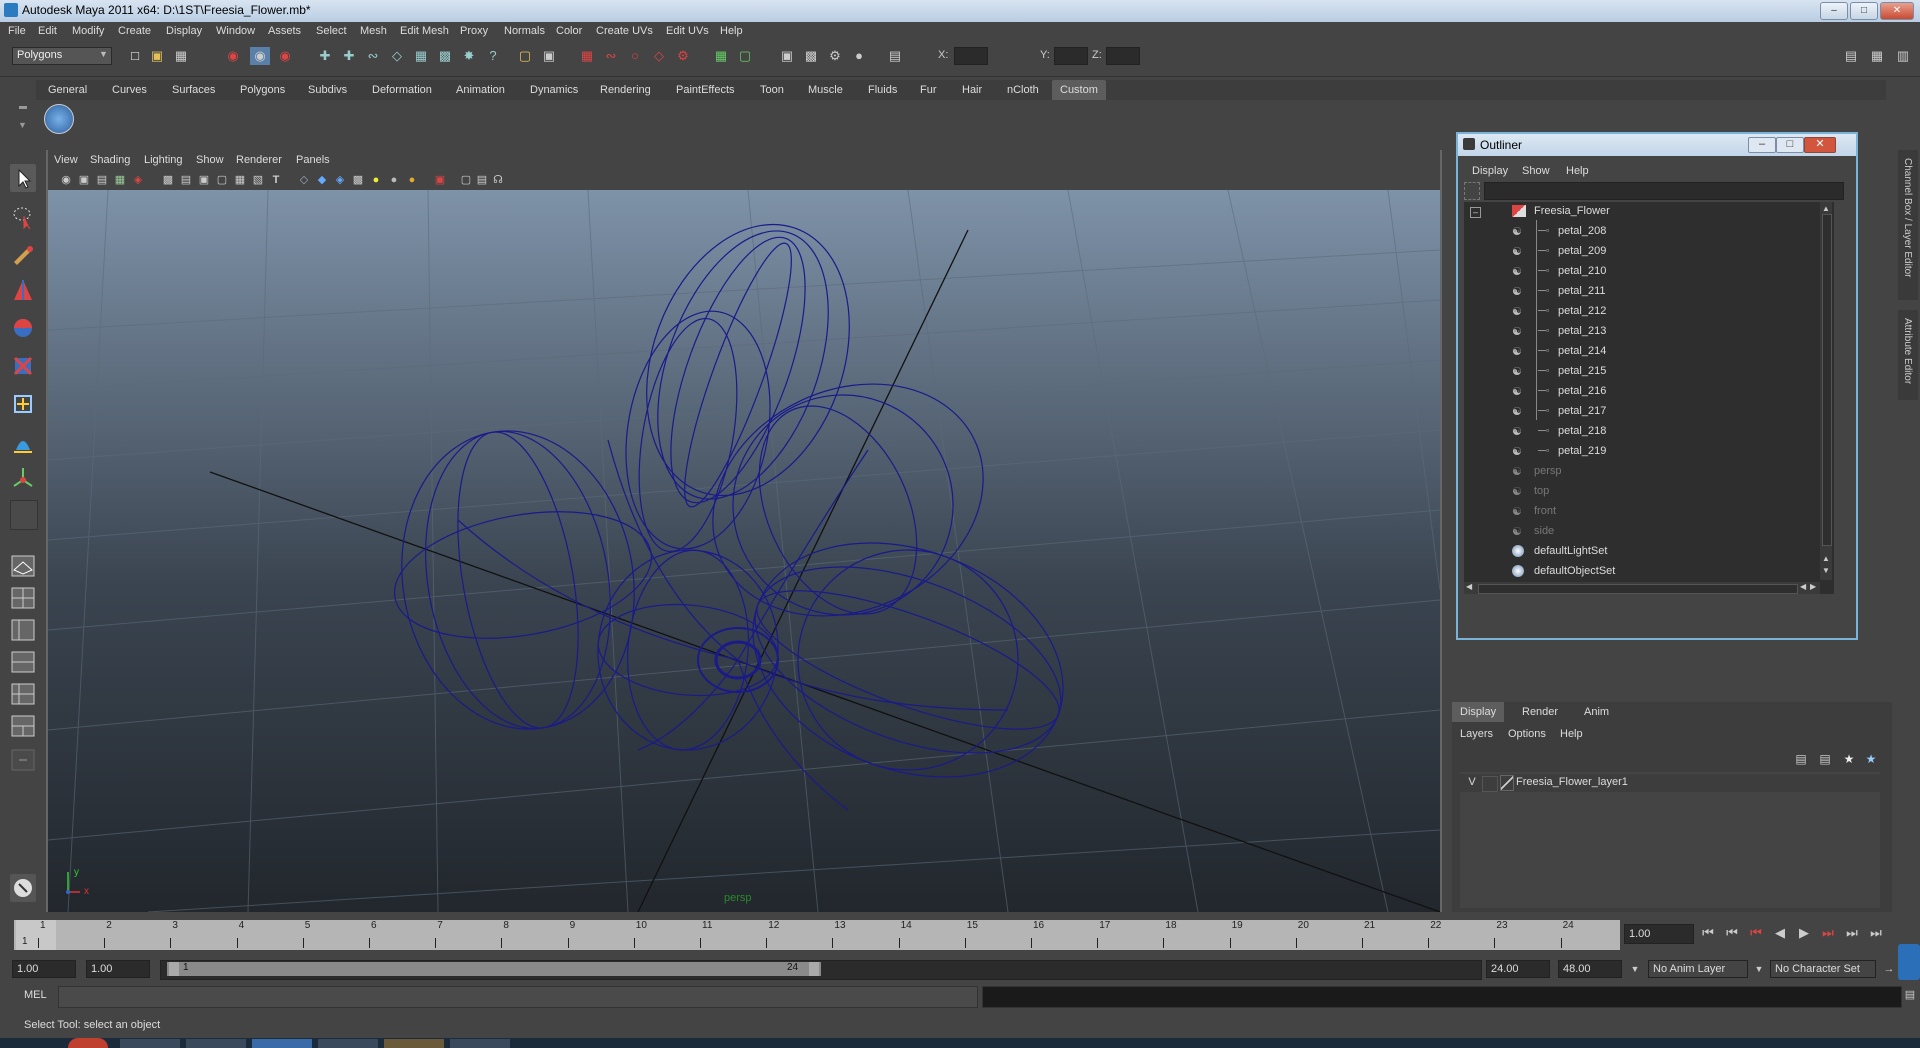 This screenshot has height=1048, width=1920. Describe the element at coordinates (1472, 191) in the screenshot. I see `outliner-filter-toggle-icon` at that location.